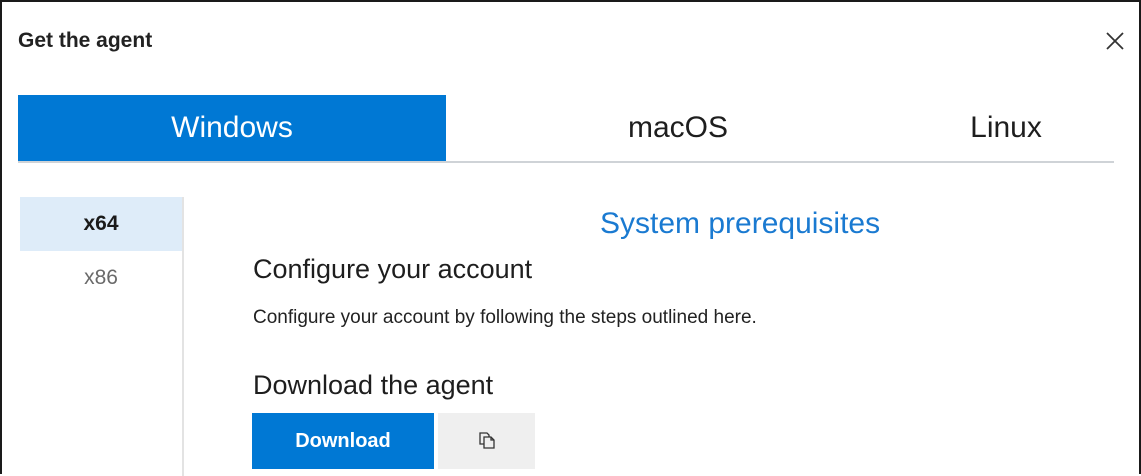 Image resolution: width=1141 pixels, height=476 pixels. What do you see at coordinates (373, 385) in the screenshot?
I see `download-agent-heading: Download the agent` at bounding box center [373, 385].